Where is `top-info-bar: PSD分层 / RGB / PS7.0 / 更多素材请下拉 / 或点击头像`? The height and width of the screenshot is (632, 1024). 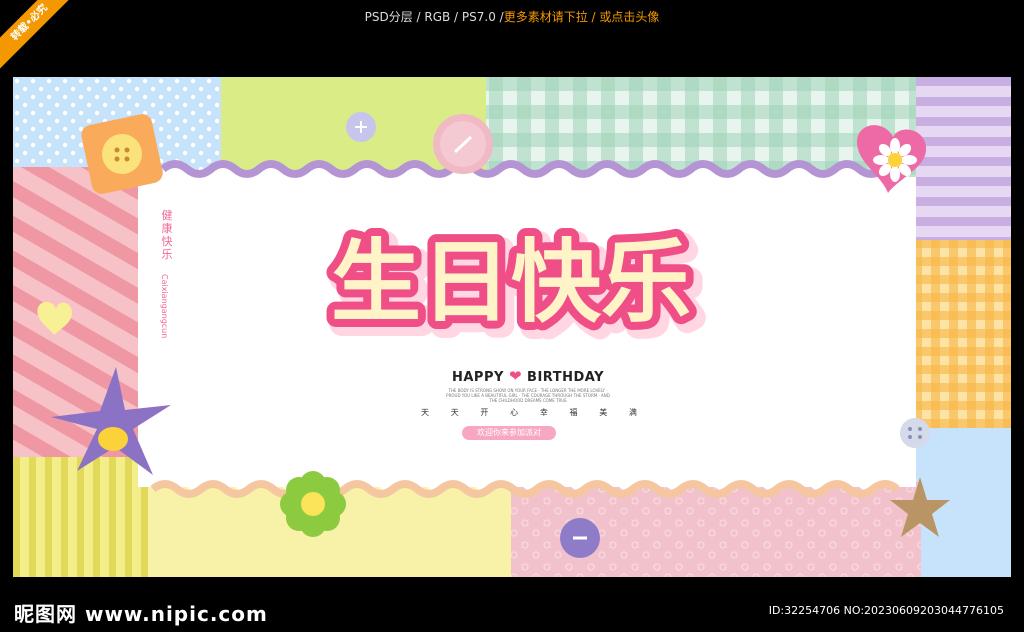
top-info-bar: PSD分层 / RGB / PS7.0 / 更多素材请下拉 / 或点击头像 is located at coordinates (512, 16).